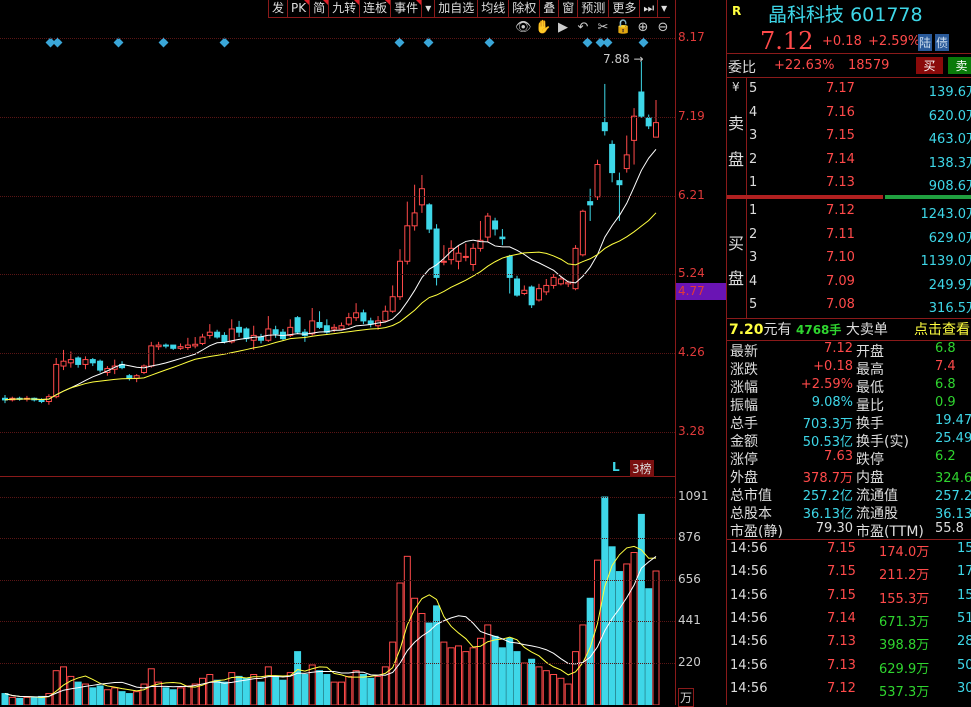 The width and height of the screenshot is (971, 707). Describe the element at coordinates (849, 139) in the screenshot. I see `sell_side-row: 37.15463.0万` at that location.